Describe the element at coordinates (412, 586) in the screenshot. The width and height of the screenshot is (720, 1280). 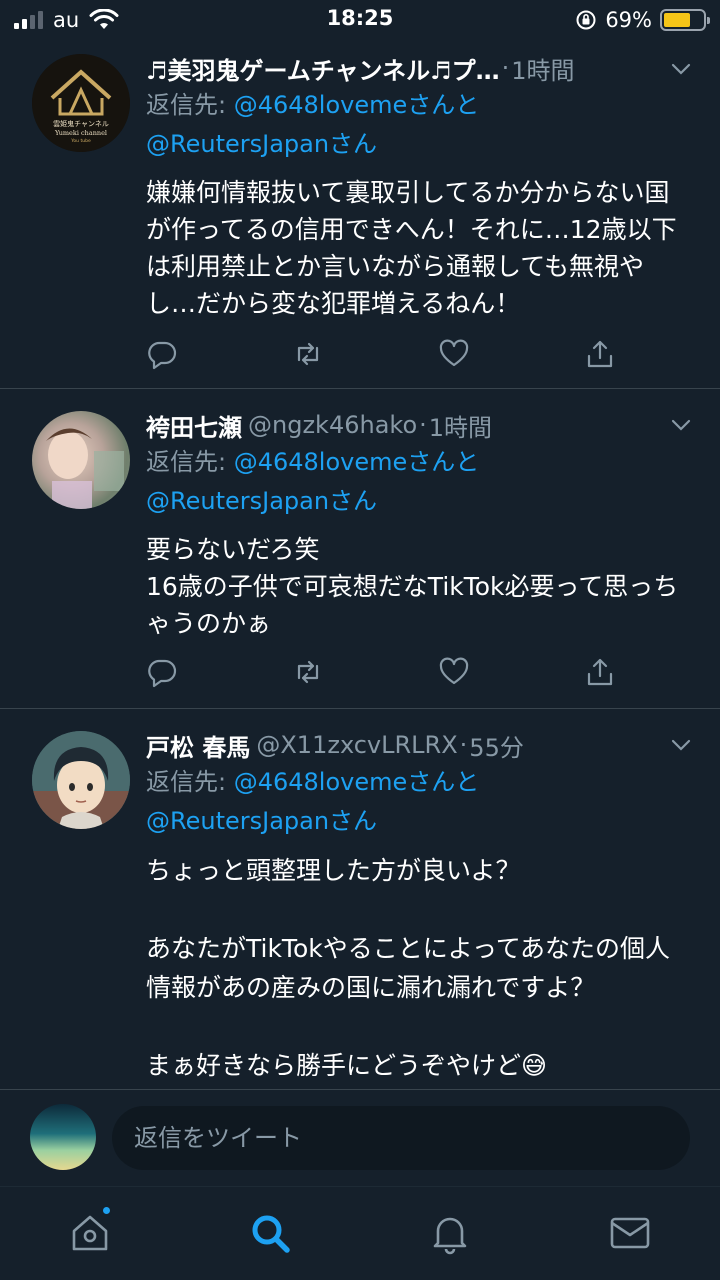
I see `tweet-text: 要らないだろ笑 16歳の子供で可哀想だなTikTok必要って思っちゃうのかぁ` at that location.